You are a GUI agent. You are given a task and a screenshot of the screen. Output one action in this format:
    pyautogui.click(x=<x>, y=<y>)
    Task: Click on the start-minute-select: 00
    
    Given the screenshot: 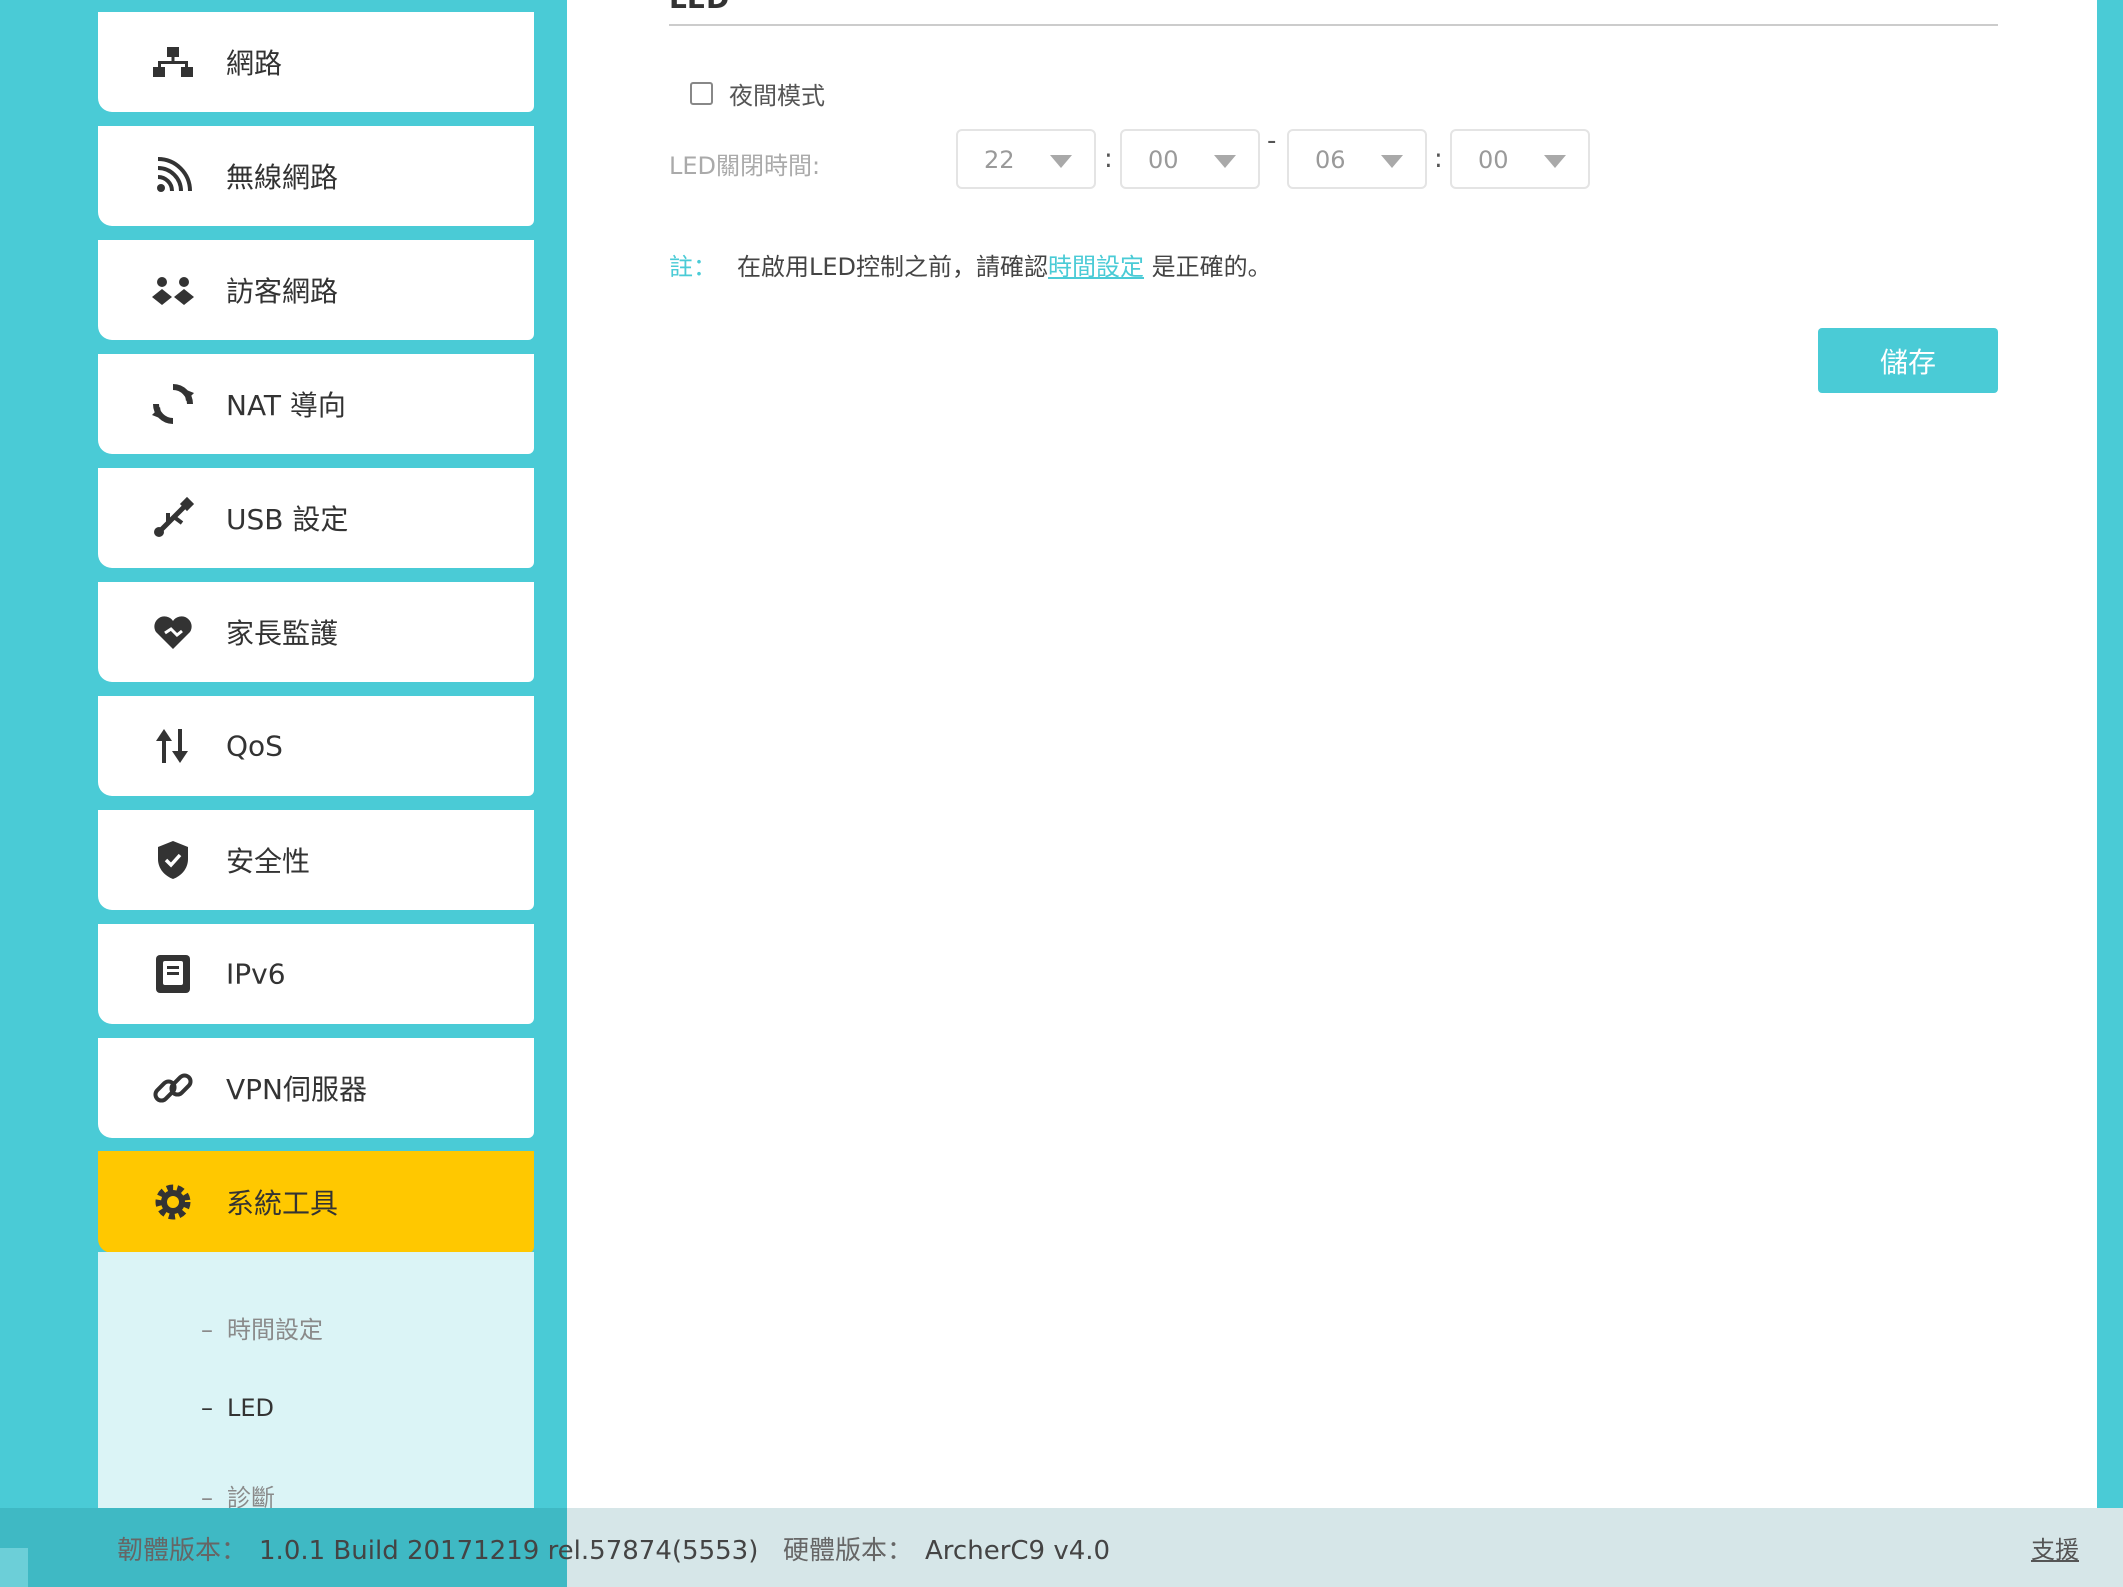 What is the action you would take?
    pyautogui.click(x=1190, y=159)
    